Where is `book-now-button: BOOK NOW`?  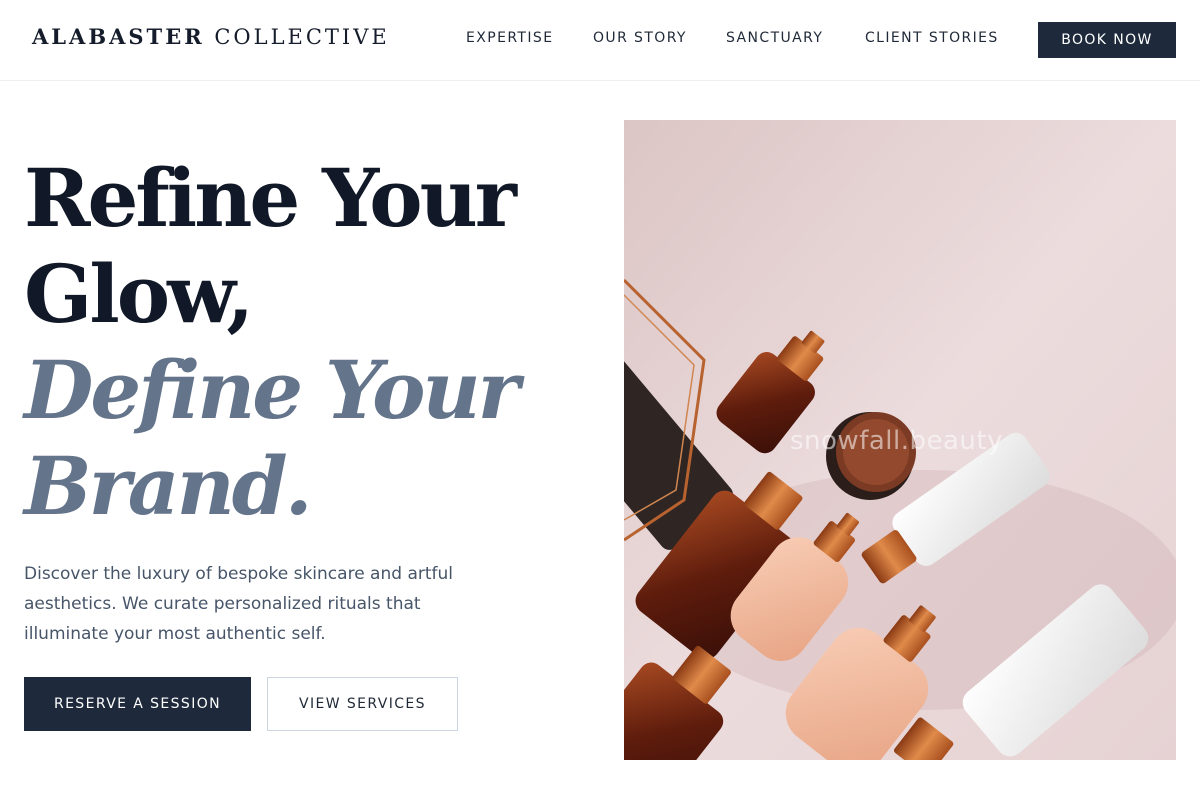
book-now-button: BOOK NOW is located at coordinates (1107, 40).